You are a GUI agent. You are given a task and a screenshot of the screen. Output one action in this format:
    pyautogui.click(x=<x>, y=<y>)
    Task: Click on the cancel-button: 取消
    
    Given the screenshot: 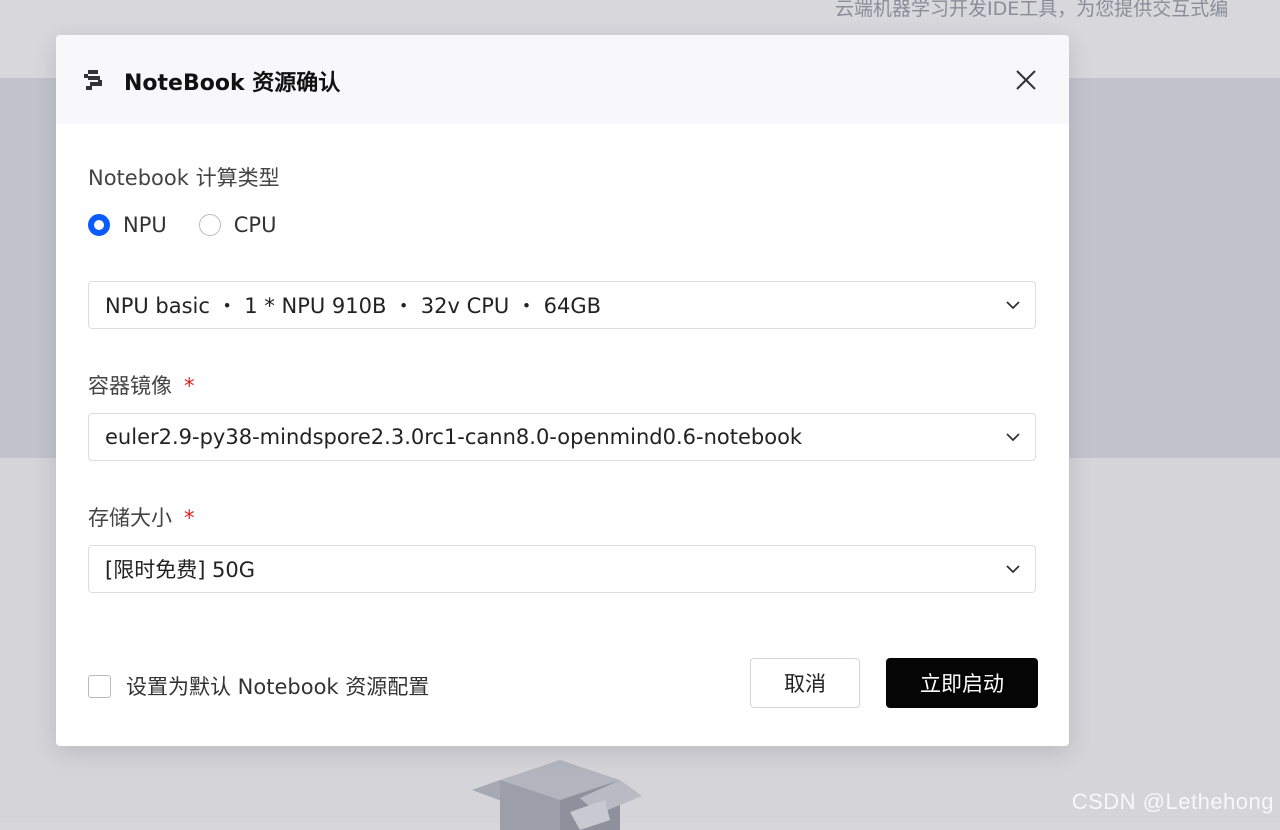 What is the action you would take?
    pyautogui.click(x=805, y=683)
    